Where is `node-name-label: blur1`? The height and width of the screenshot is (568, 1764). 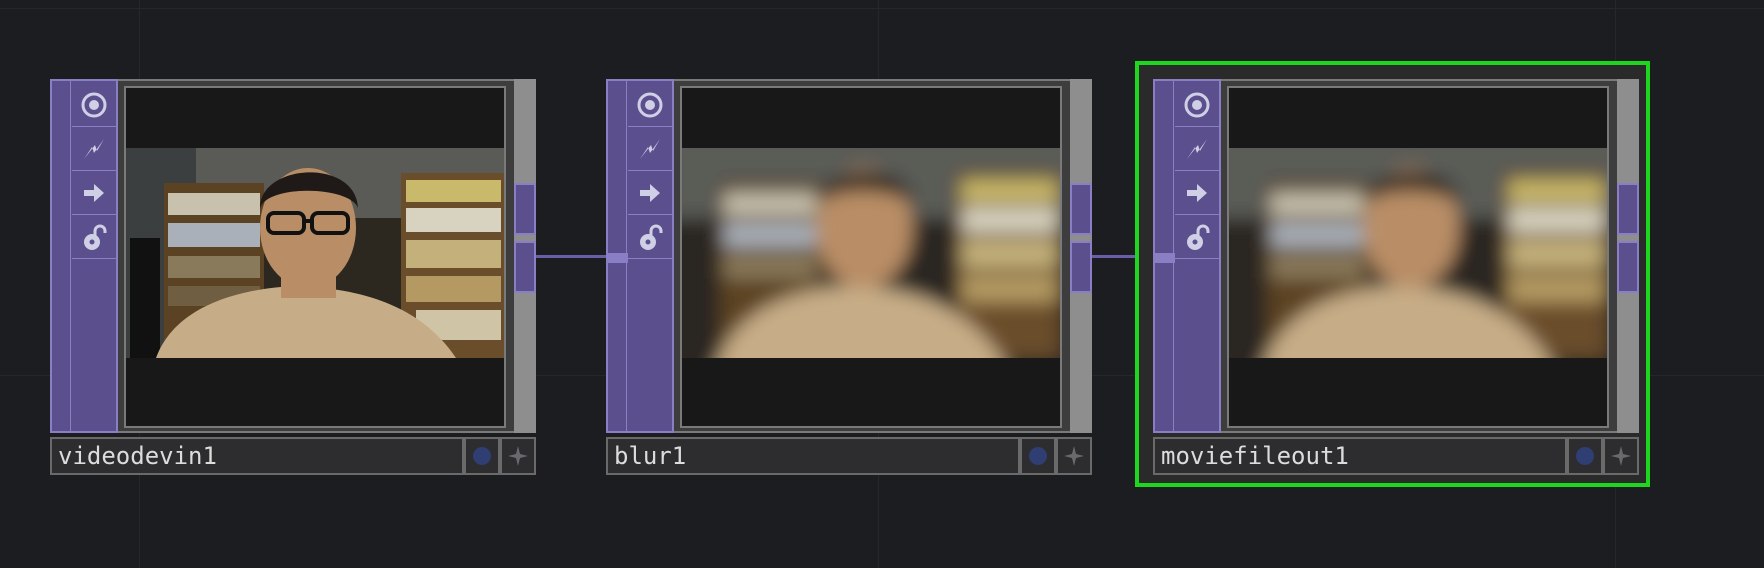 node-name-label: blur1 is located at coordinates (813, 456).